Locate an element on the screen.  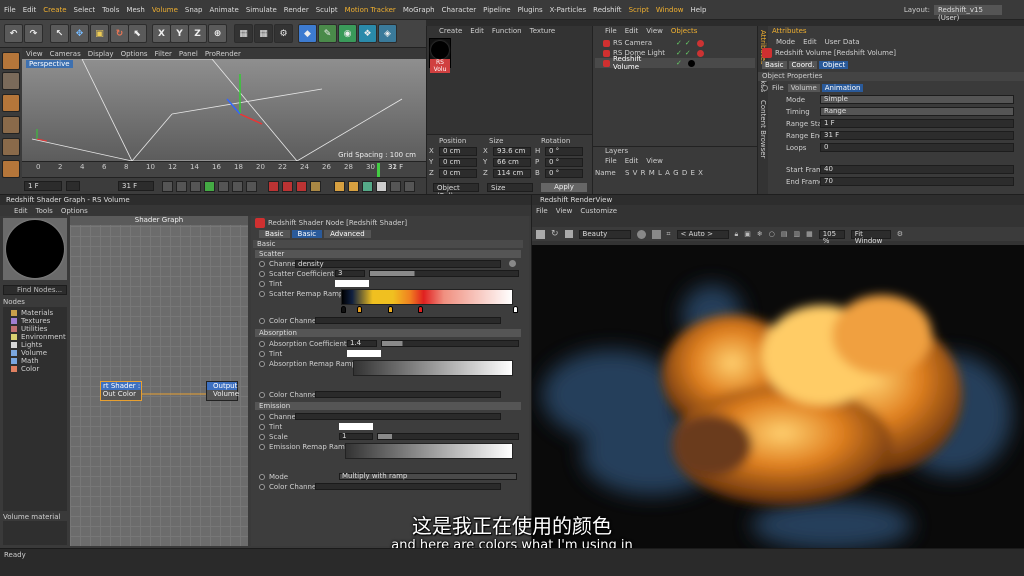
animation-subtab: Animation is located at coordinates (842, 88).